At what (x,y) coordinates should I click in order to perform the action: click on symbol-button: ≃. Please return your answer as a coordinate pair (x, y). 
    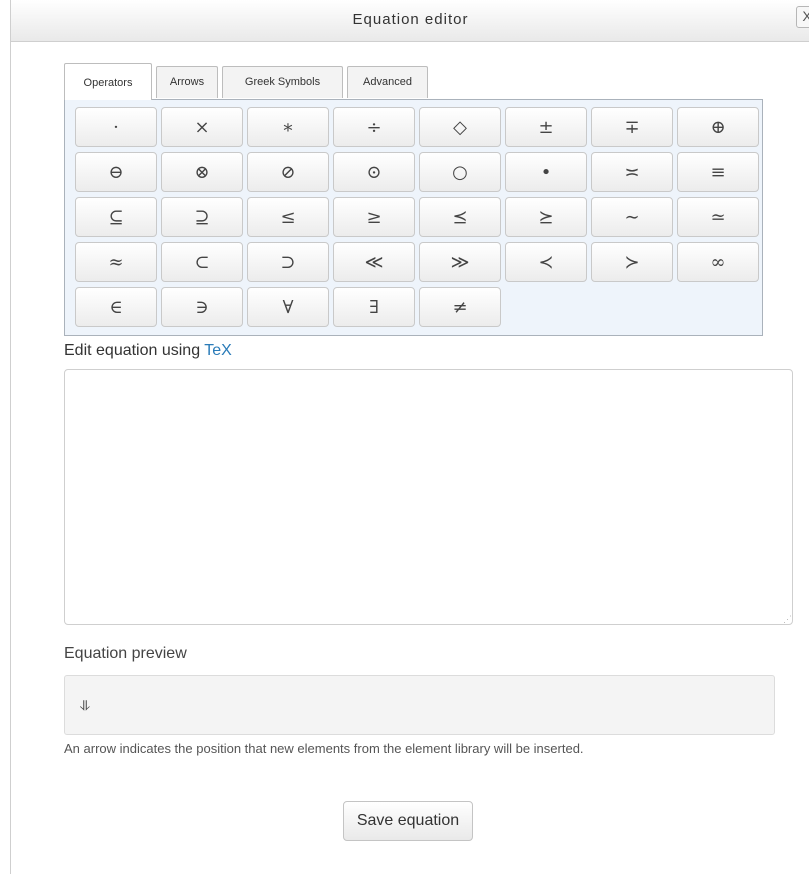
    Looking at the image, I should click on (718, 217).